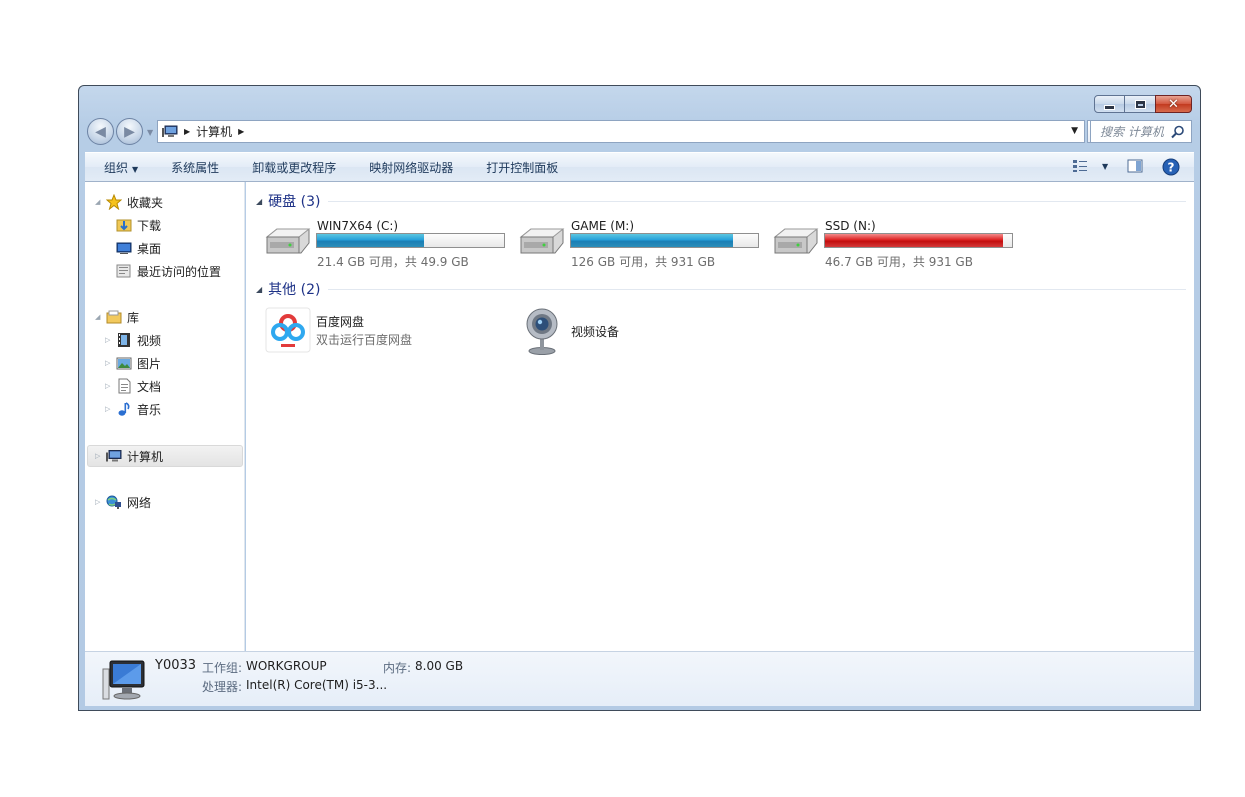  What do you see at coordinates (214, 131) in the screenshot?
I see `breadcrumb-computer: 计算机` at bounding box center [214, 131].